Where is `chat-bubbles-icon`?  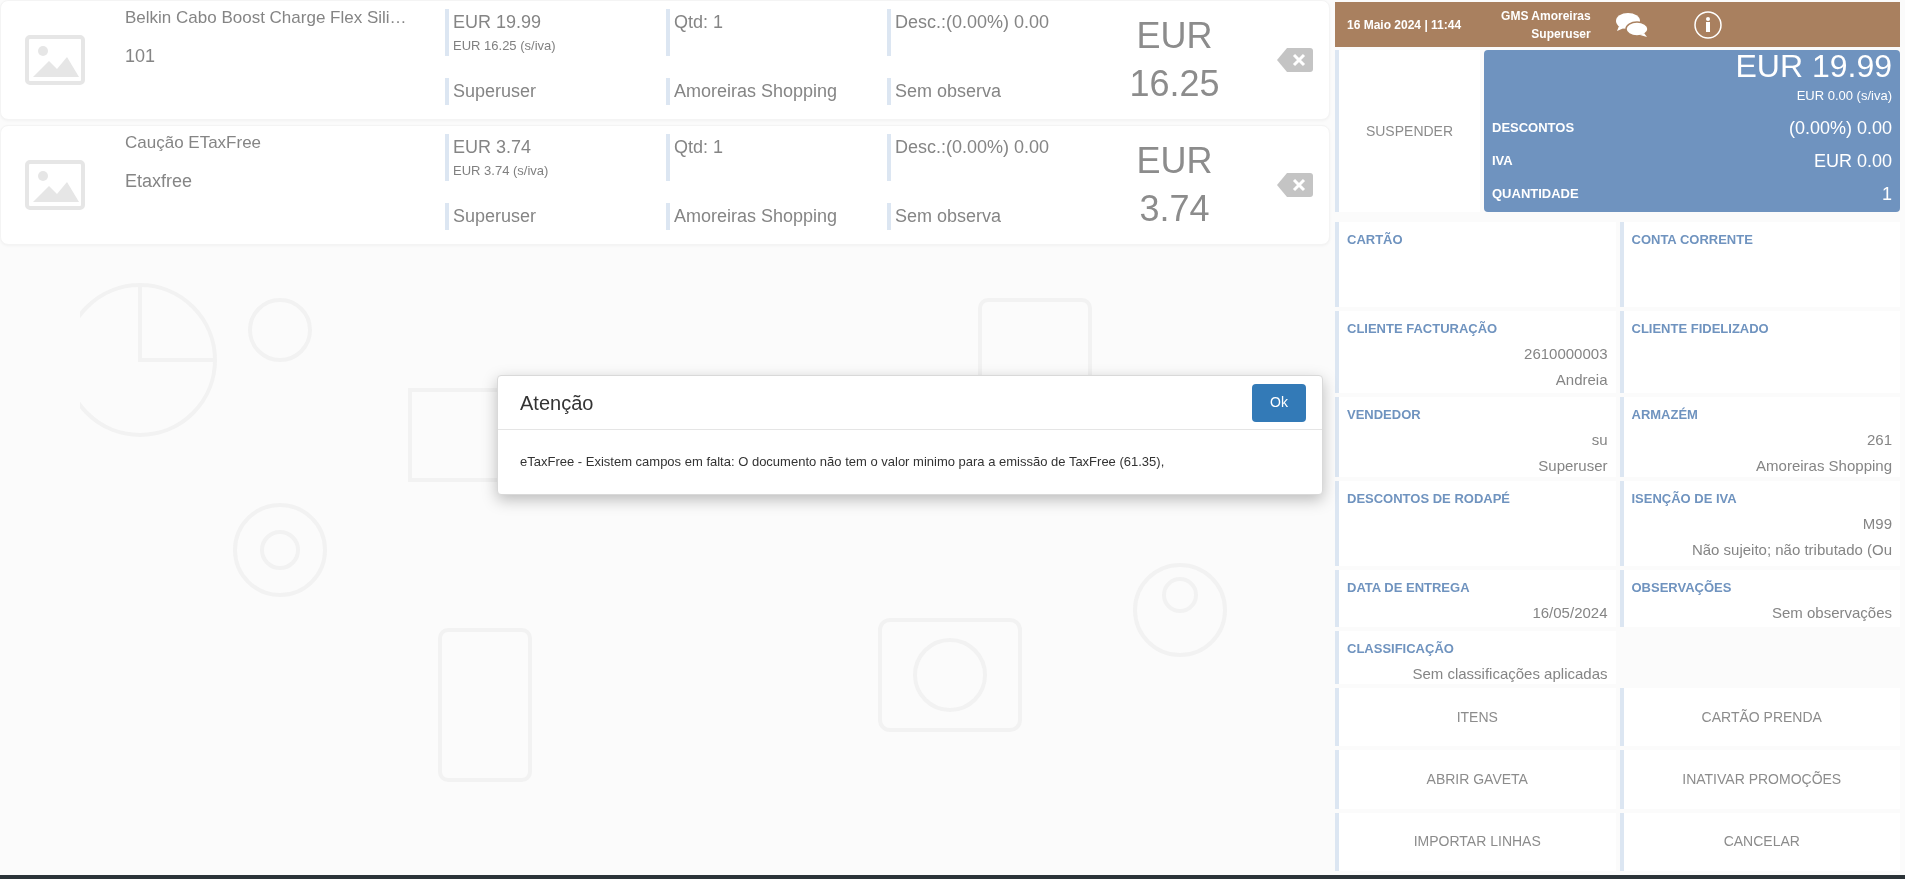
chat-bubbles-icon is located at coordinates (1631, 24).